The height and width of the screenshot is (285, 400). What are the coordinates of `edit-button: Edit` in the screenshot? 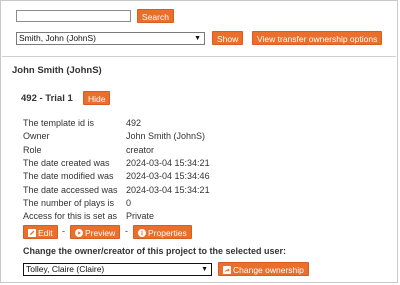 It's located at (40, 232).